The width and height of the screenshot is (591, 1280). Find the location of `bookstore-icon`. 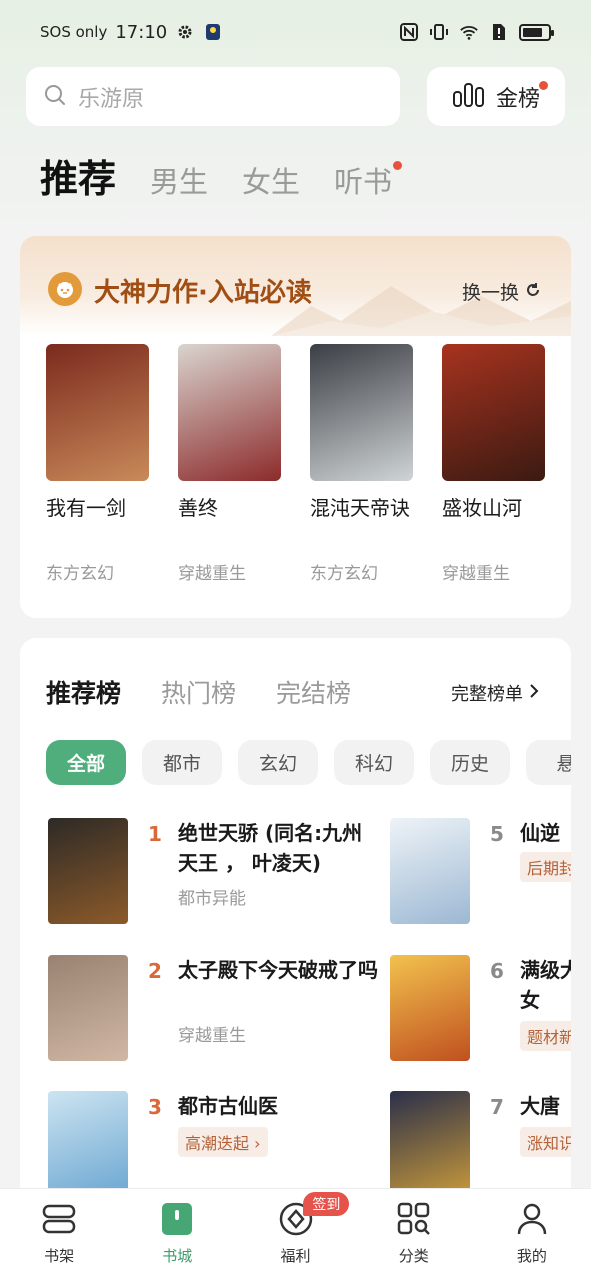

bookstore-icon is located at coordinates (177, 1219).